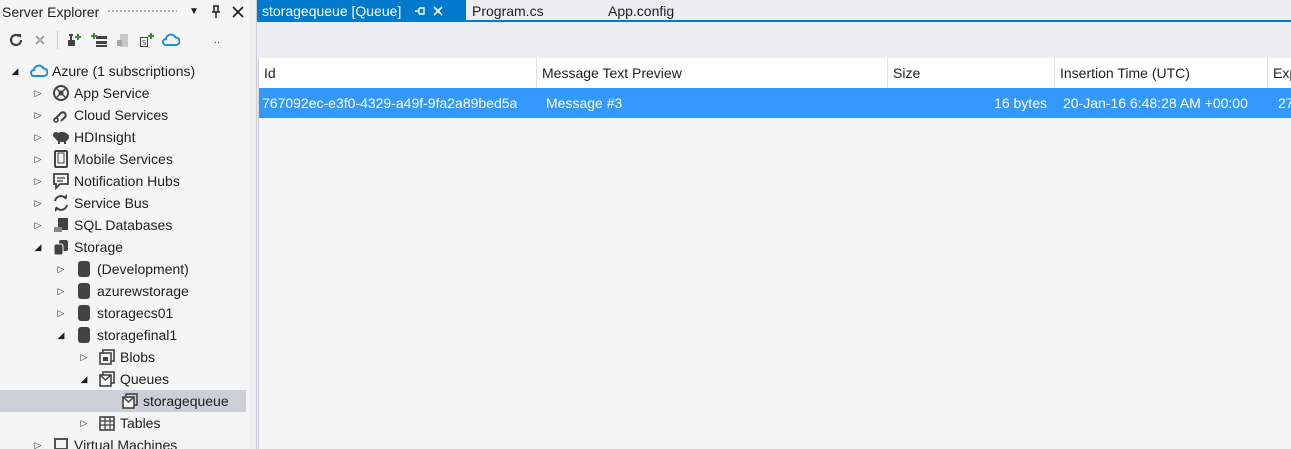 The image size is (1291, 449). I want to click on column-header-size: Size, so click(971, 73).